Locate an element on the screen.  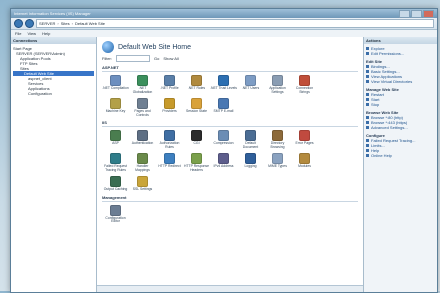
feature-item: CGI is located at coordinates (196, 139).